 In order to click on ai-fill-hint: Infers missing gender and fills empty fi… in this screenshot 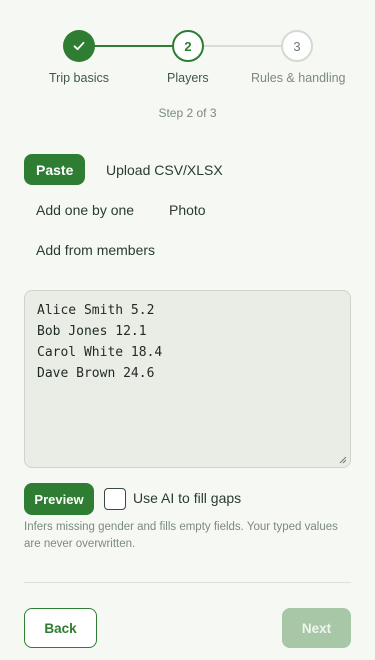, I will do `click(181, 535)`.